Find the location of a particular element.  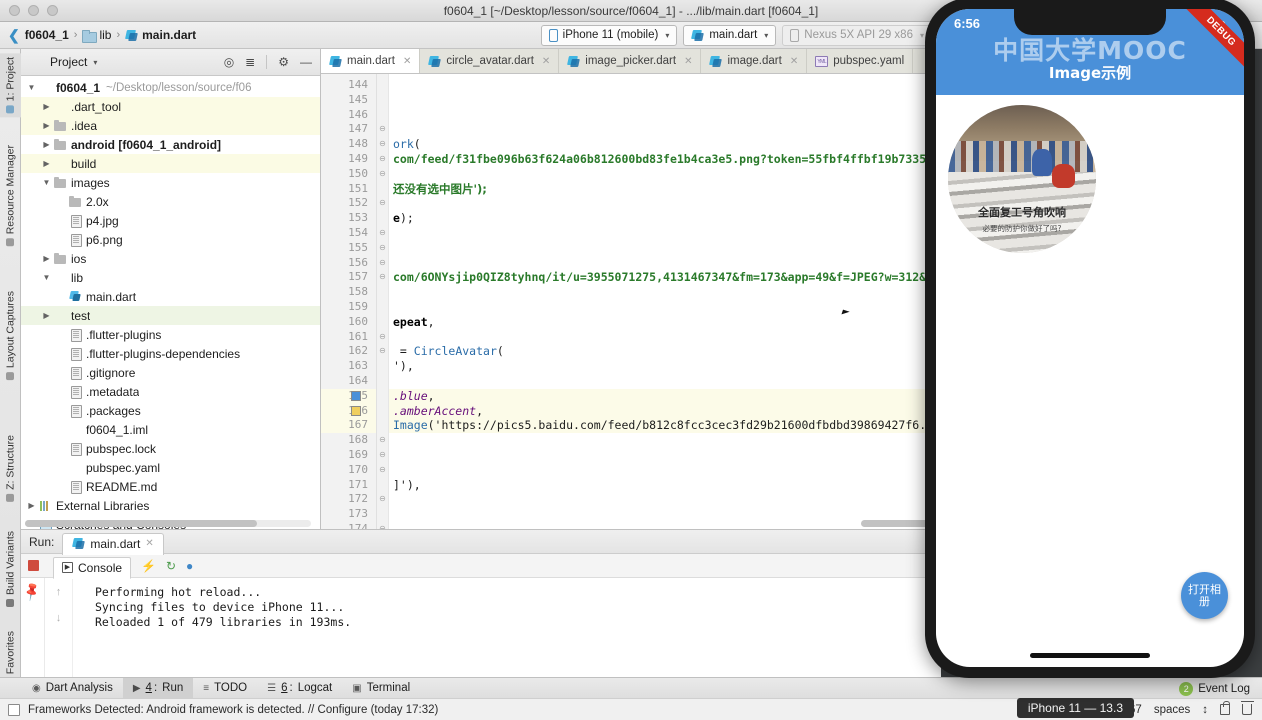

tree-row: .dart_tool is located at coordinates (170, 106).